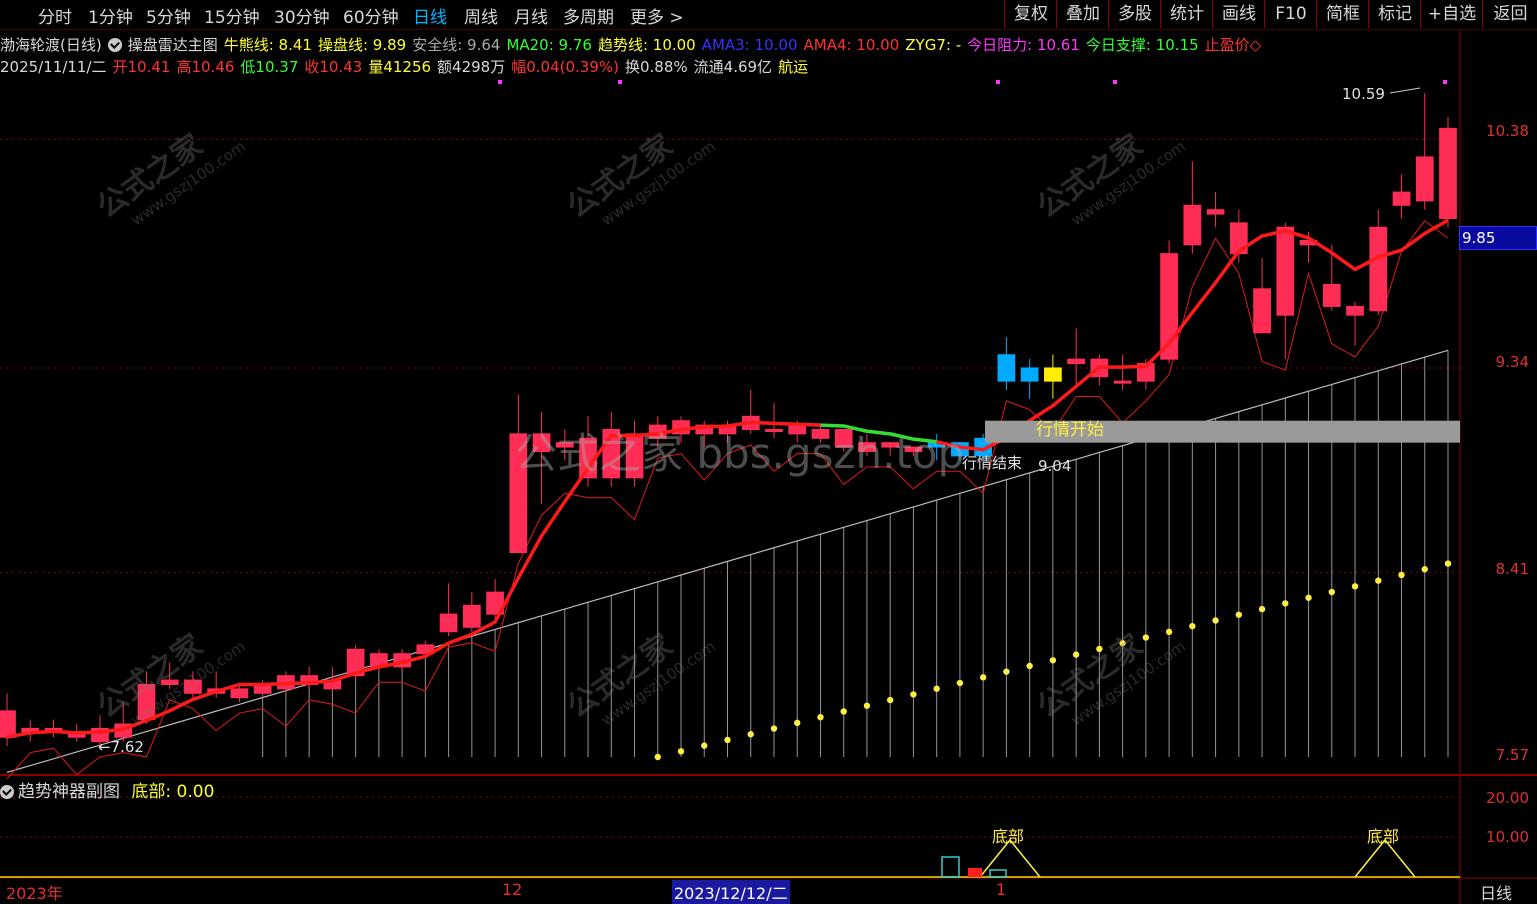  What do you see at coordinates (565, 67) in the screenshot?
I see `quote-value: 幅0.04(0.39%)` at bounding box center [565, 67].